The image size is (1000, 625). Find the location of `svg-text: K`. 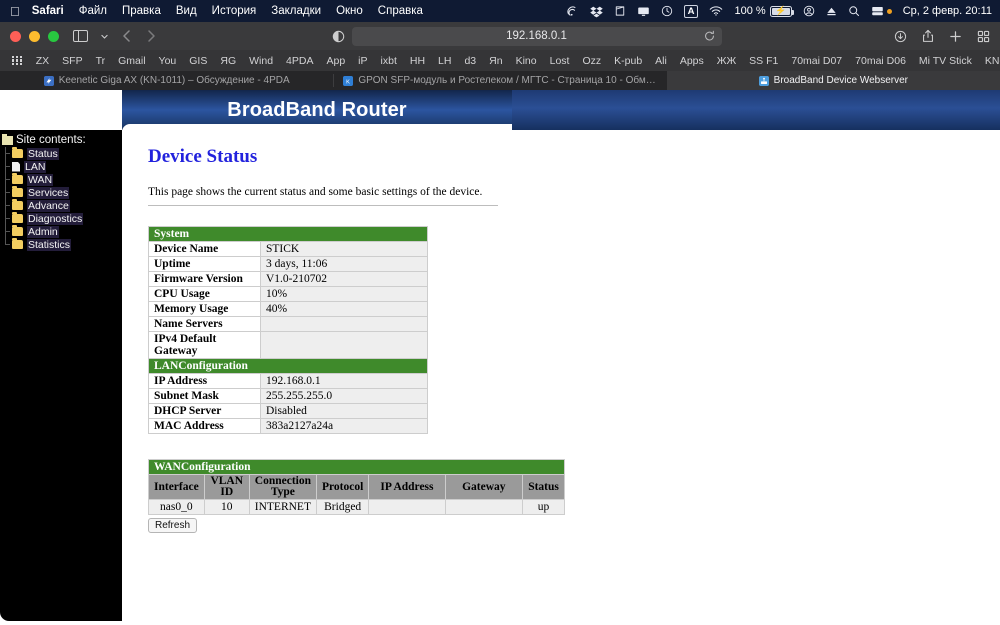

svg-text: K is located at coordinates (348, 82).